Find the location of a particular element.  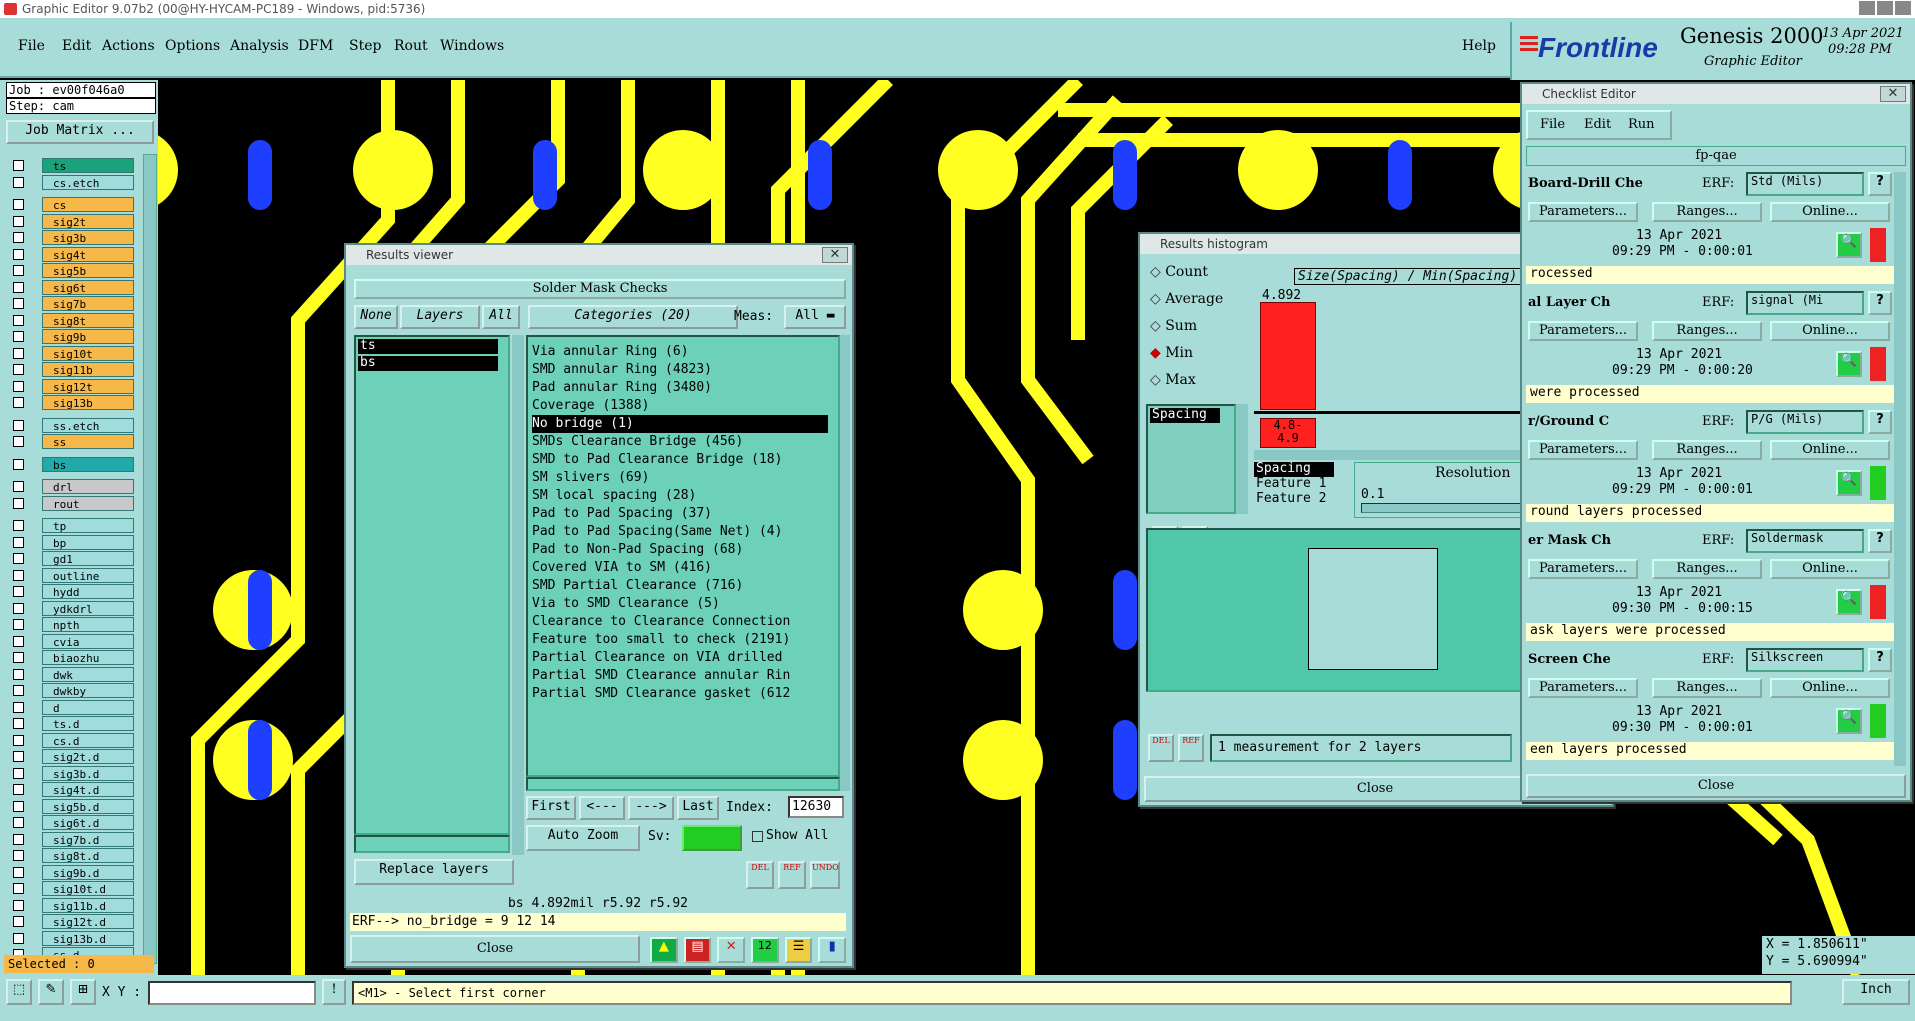

category-item: Pad annular Ring (3480) is located at coordinates (685, 388).